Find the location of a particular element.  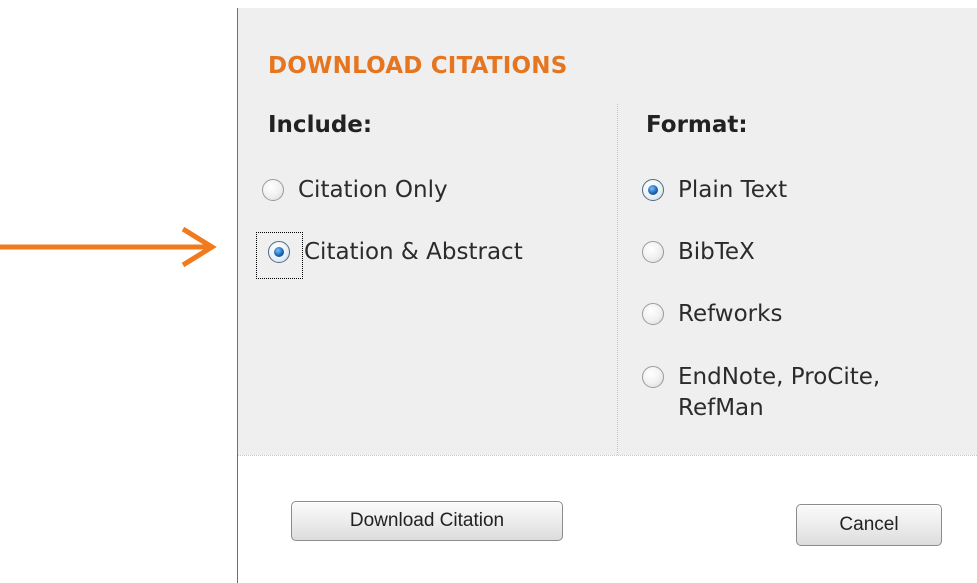

panel-title: DOWNLOAD CITATIONS is located at coordinates (418, 66).